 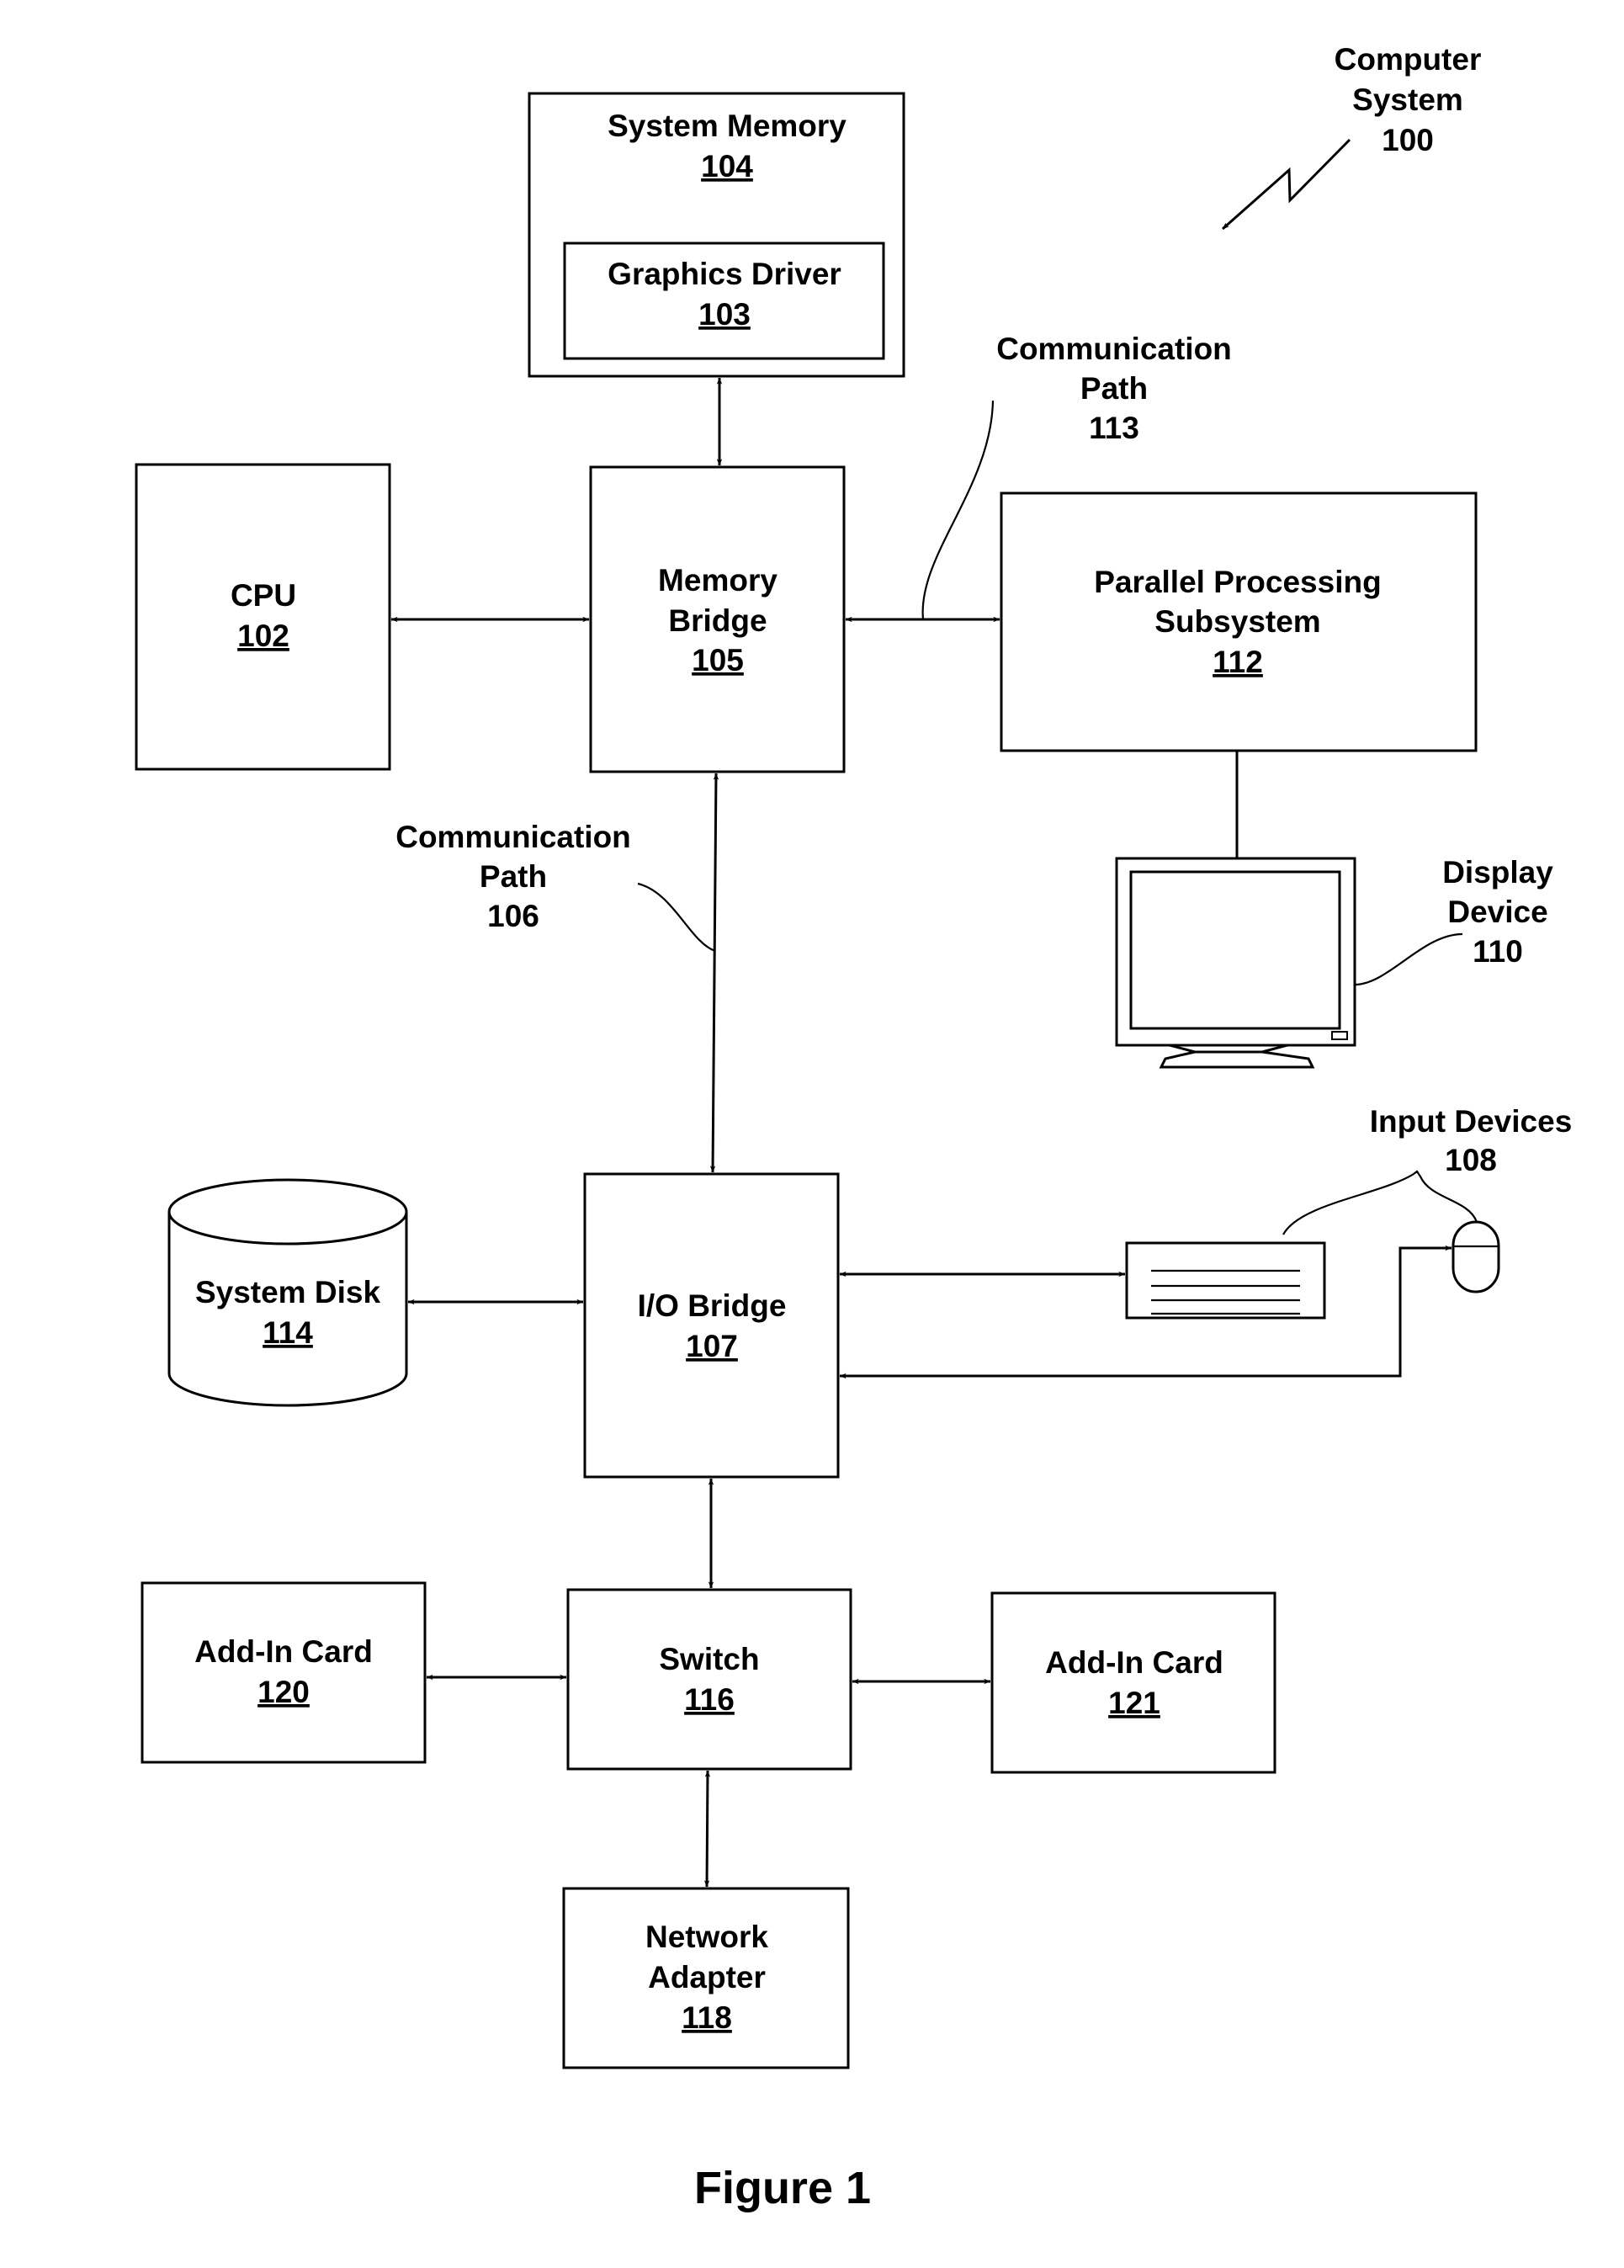 I want to click on comm-path-106-line-2: Path, so click(x=513, y=876).